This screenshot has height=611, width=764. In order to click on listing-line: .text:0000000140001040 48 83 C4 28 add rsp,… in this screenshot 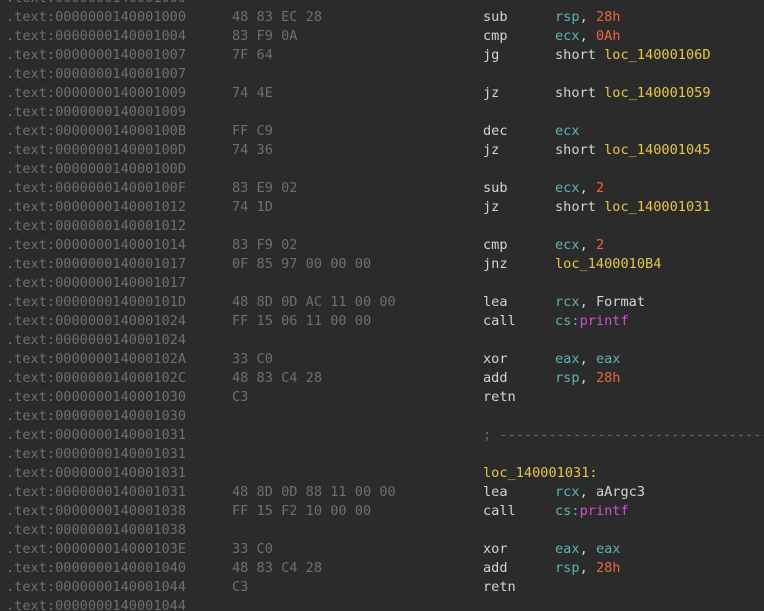, I will do `click(382, 568)`.